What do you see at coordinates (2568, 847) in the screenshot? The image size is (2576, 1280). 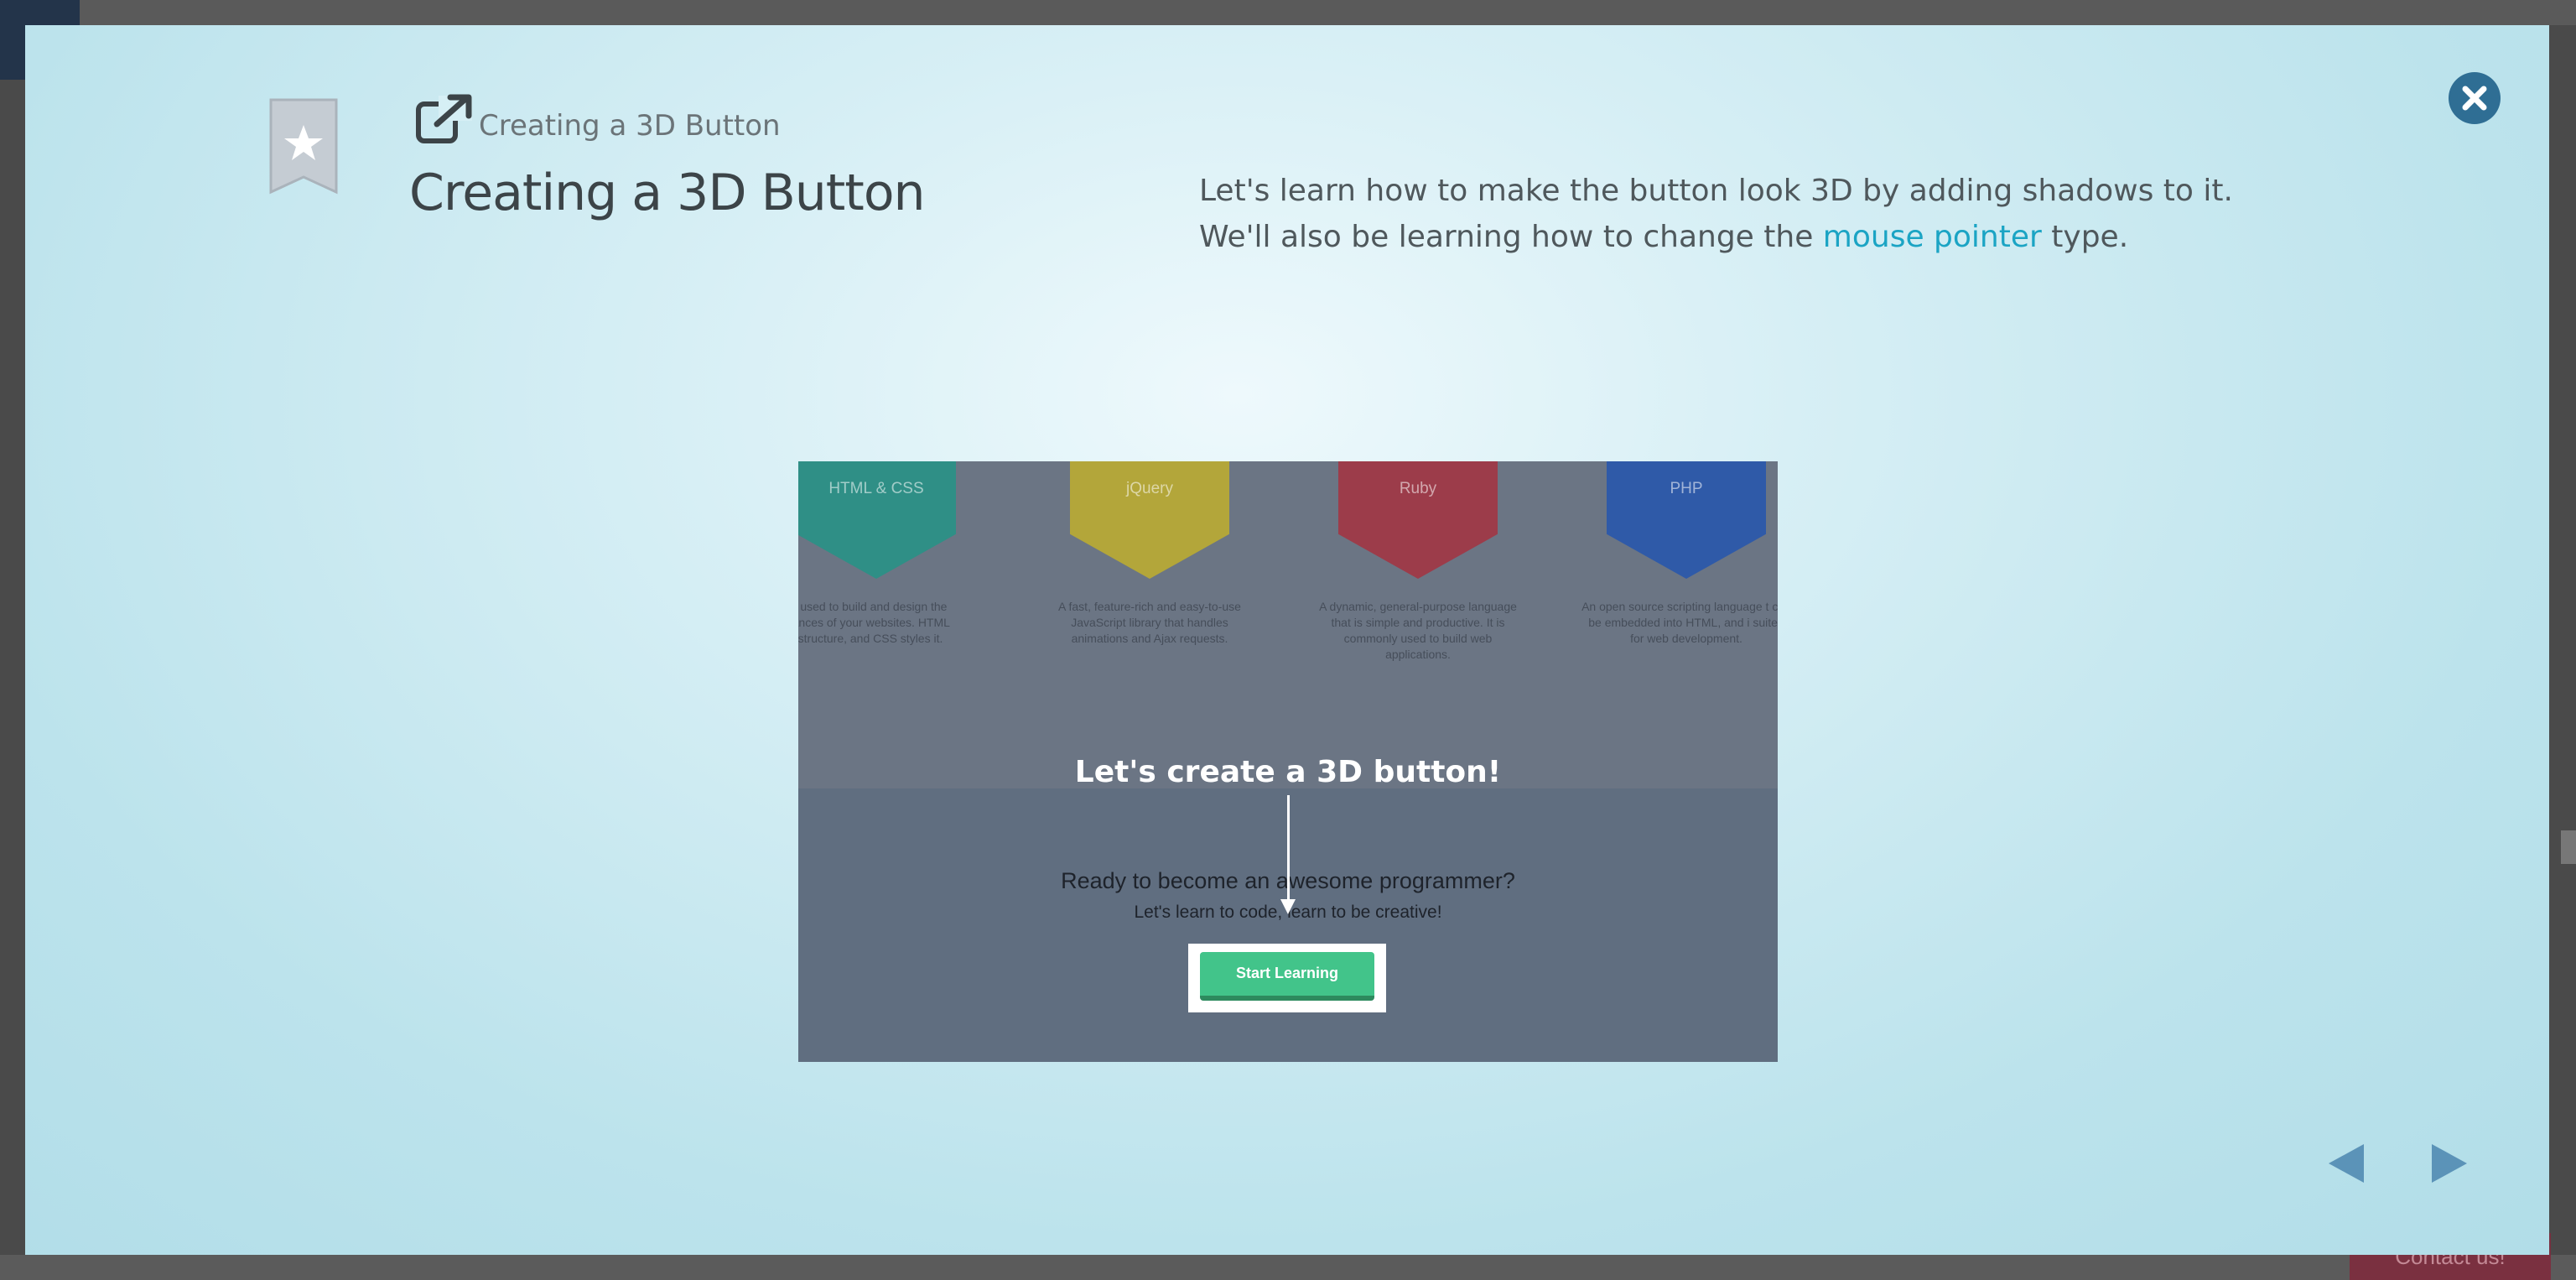 I see `background-scrollbar` at bounding box center [2568, 847].